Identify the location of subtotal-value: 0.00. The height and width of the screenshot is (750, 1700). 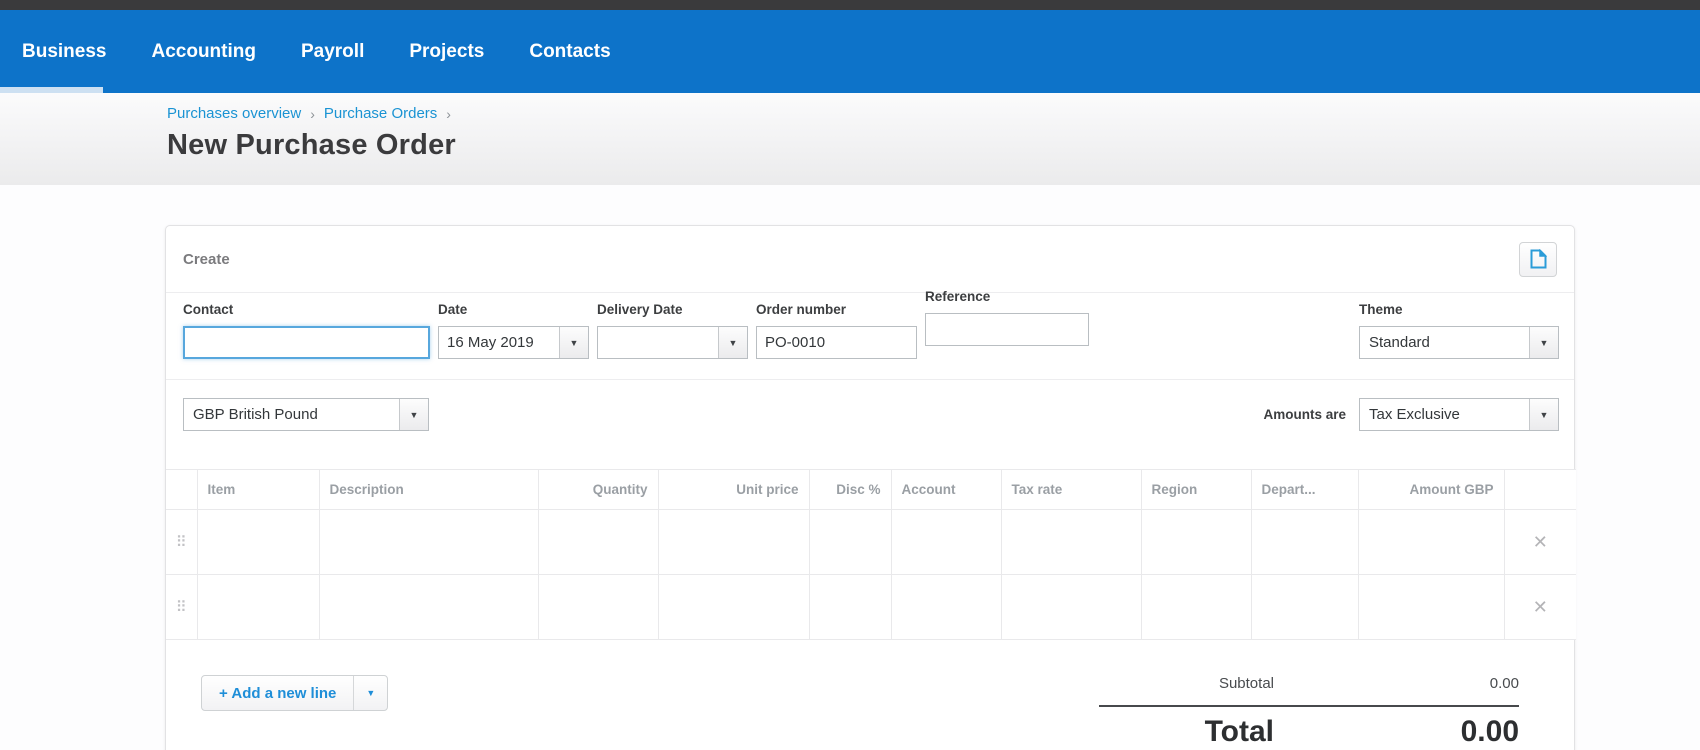
(1504, 683).